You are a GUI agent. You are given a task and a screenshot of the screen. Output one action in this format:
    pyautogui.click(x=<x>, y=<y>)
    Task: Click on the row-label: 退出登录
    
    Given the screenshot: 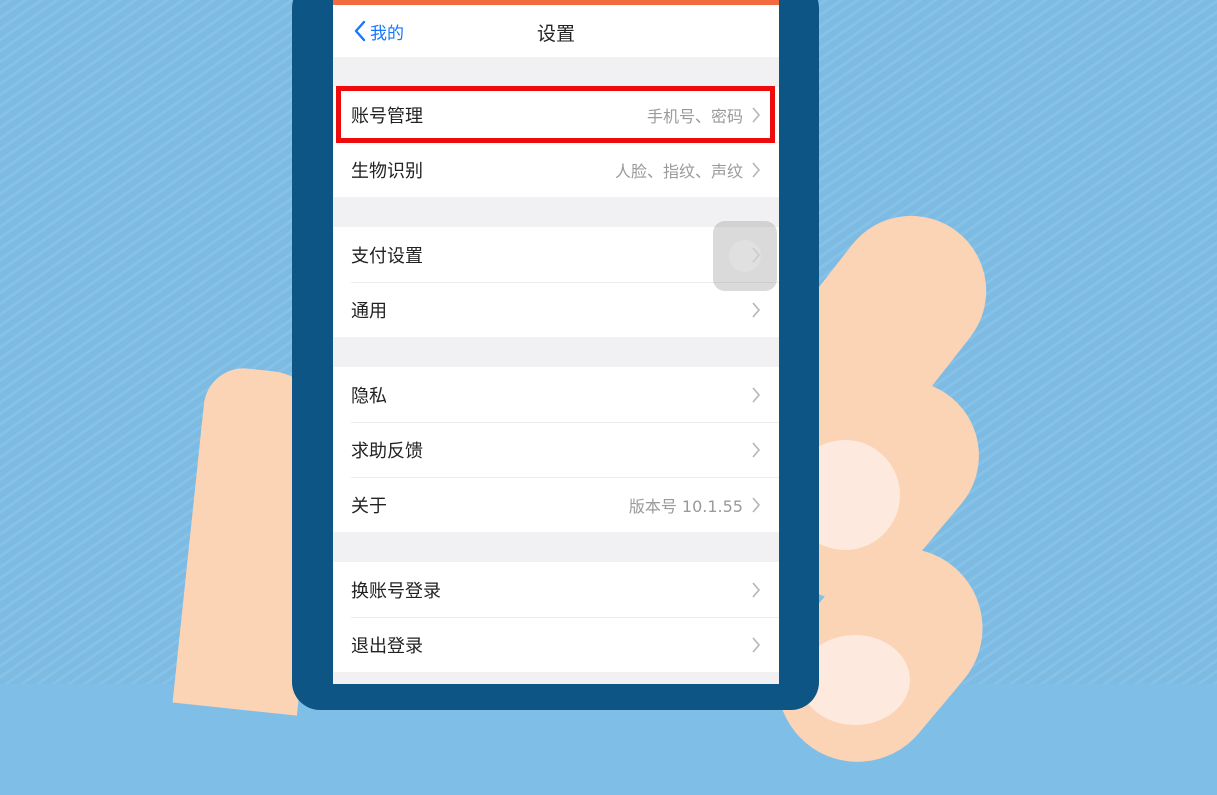 What is the action you would take?
    pyautogui.click(x=387, y=646)
    